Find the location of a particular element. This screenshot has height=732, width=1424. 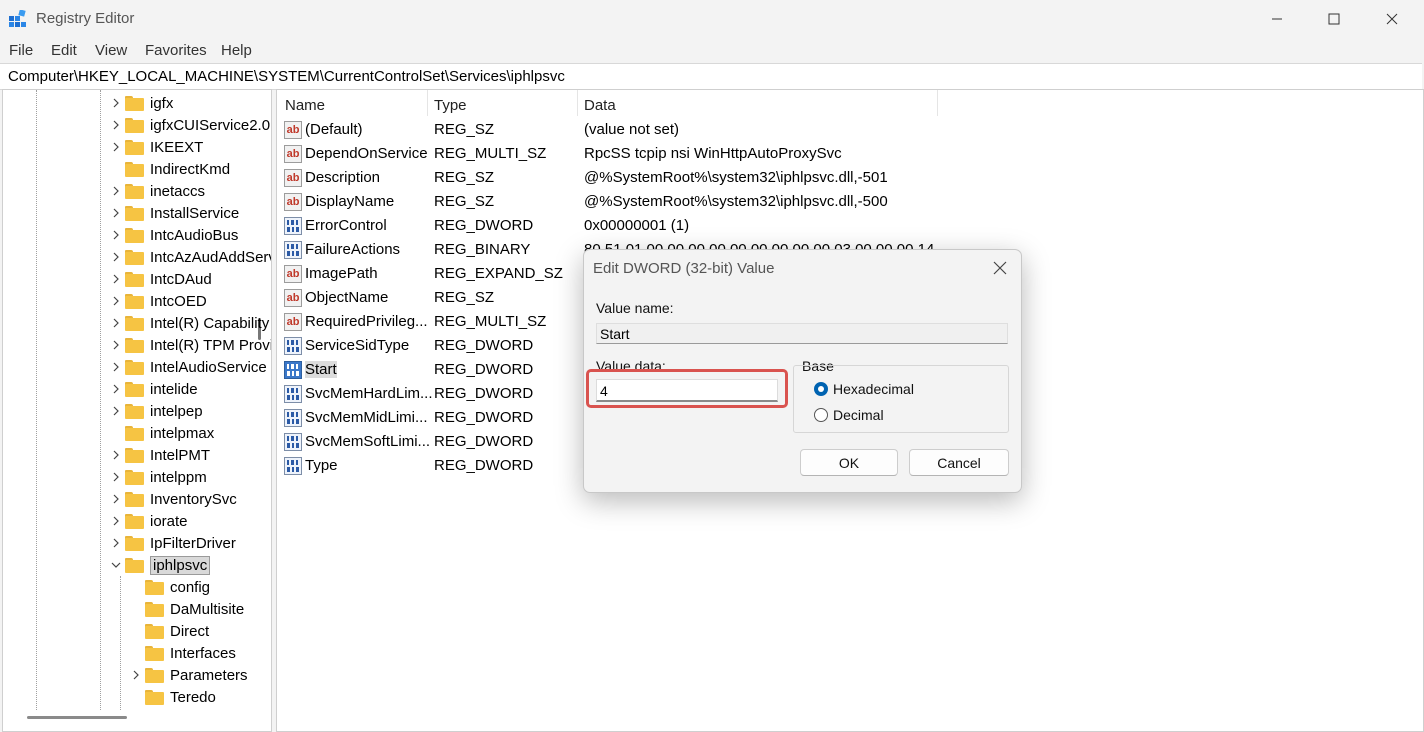

tree-item: IntcAudioBus is located at coordinates (175, 235).